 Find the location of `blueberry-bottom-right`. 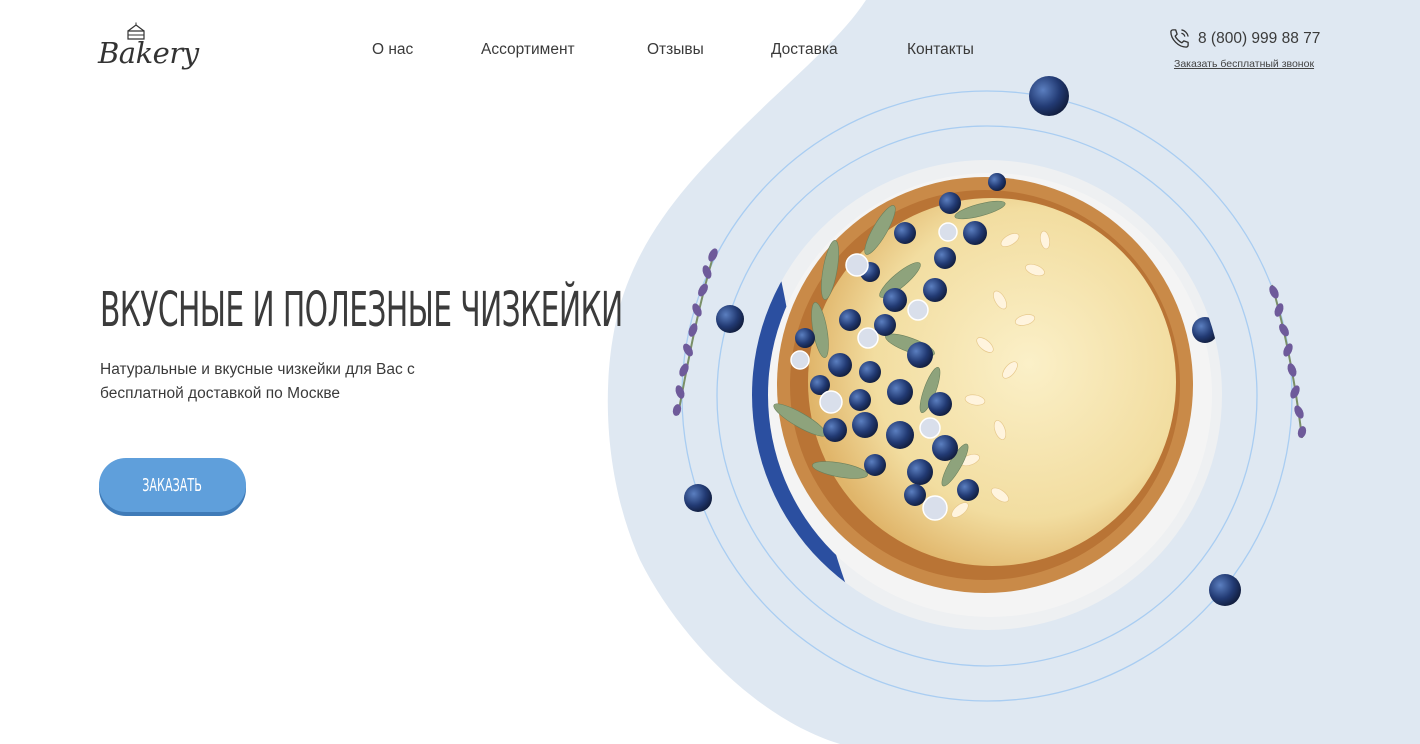

blueberry-bottom-right is located at coordinates (1225, 590).